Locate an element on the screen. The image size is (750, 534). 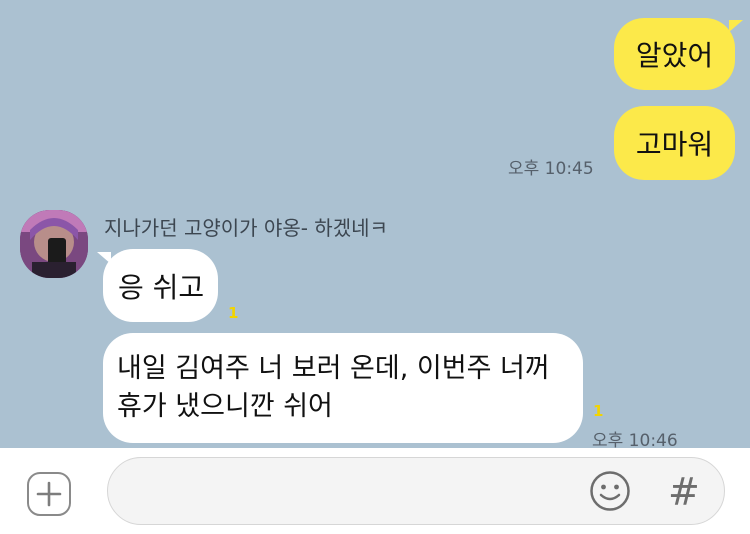
avatar-photo is located at coordinates (54, 244).